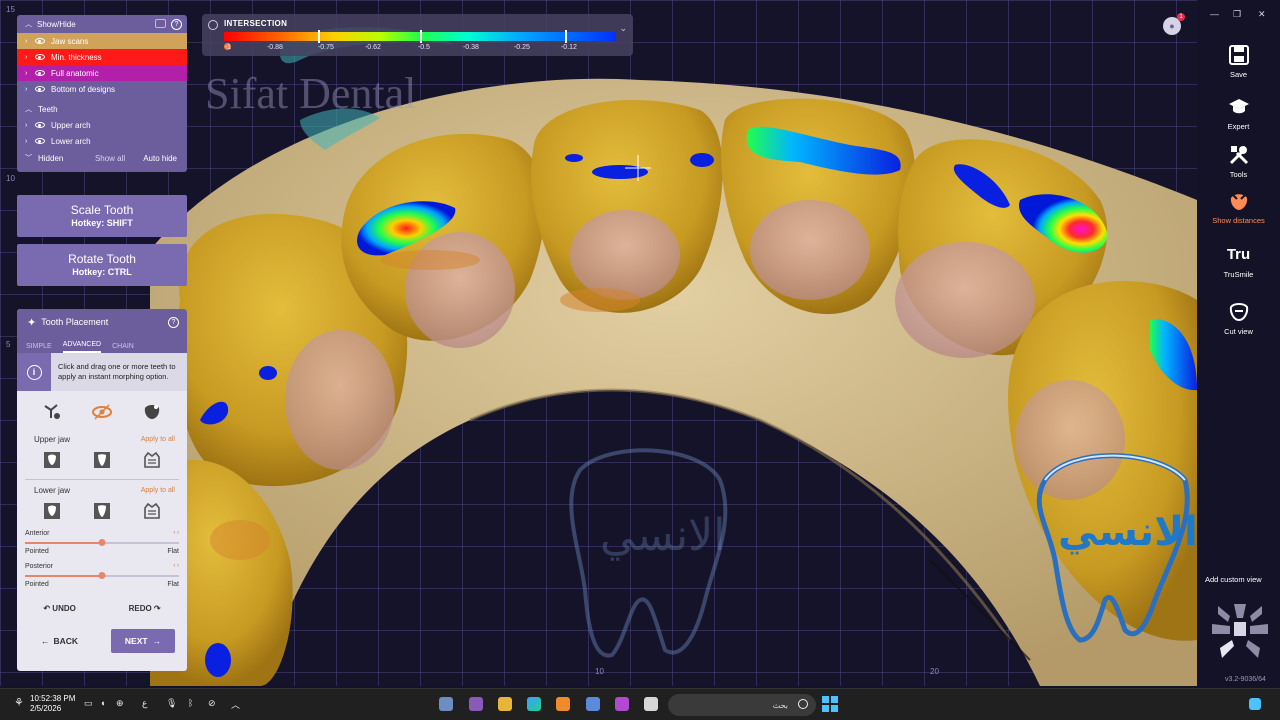  Describe the element at coordinates (780, 705) in the screenshot. I see `search-placeholder: بحث` at that location.